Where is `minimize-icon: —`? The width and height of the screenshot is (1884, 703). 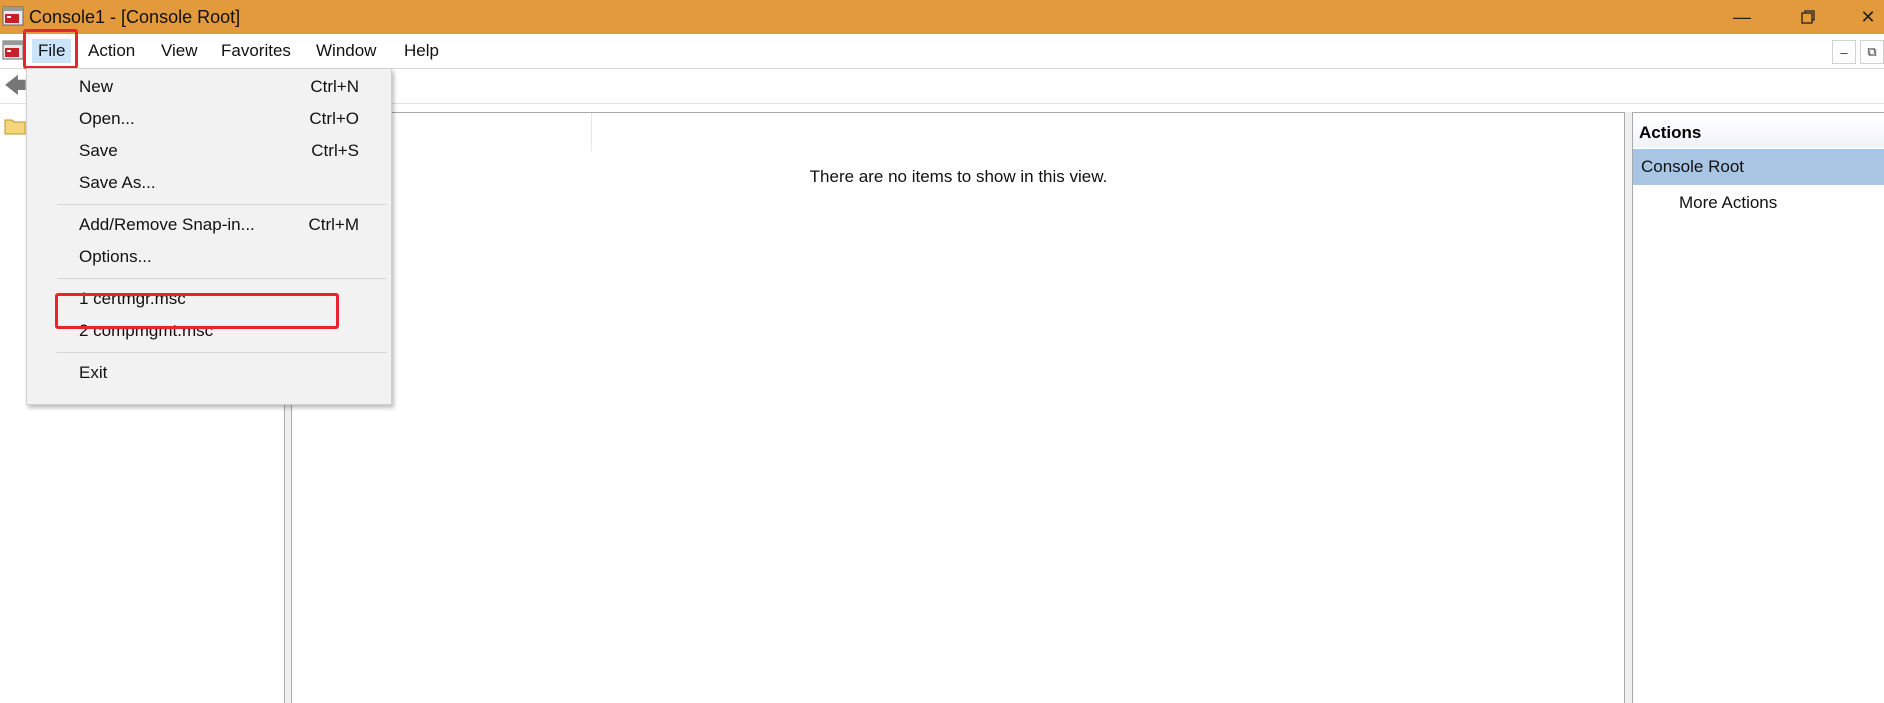
minimize-icon: — is located at coordinates (1742, 17).